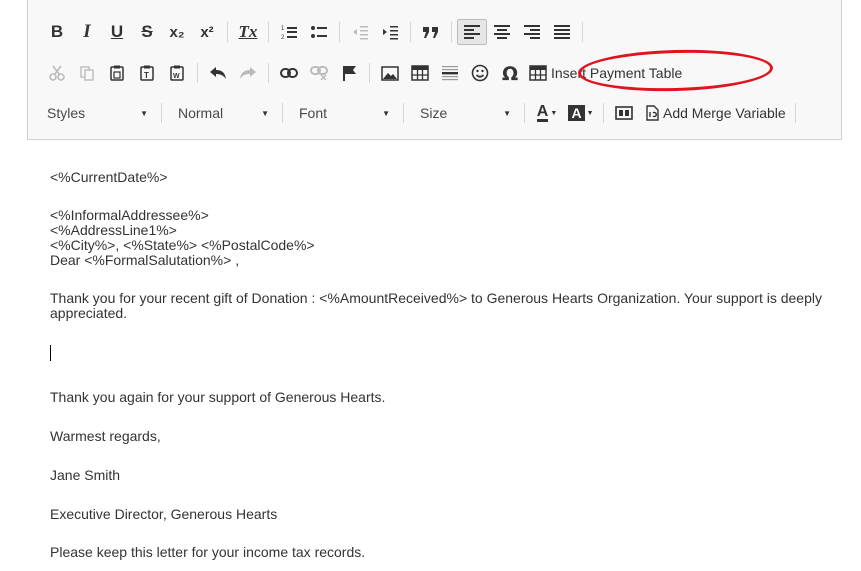 This screenshot has height=571, width=861. Describe the element at coordinates (724, 113) in the screenshot. I see `add-merge-variable-label: Add Merge Variable` at that location.